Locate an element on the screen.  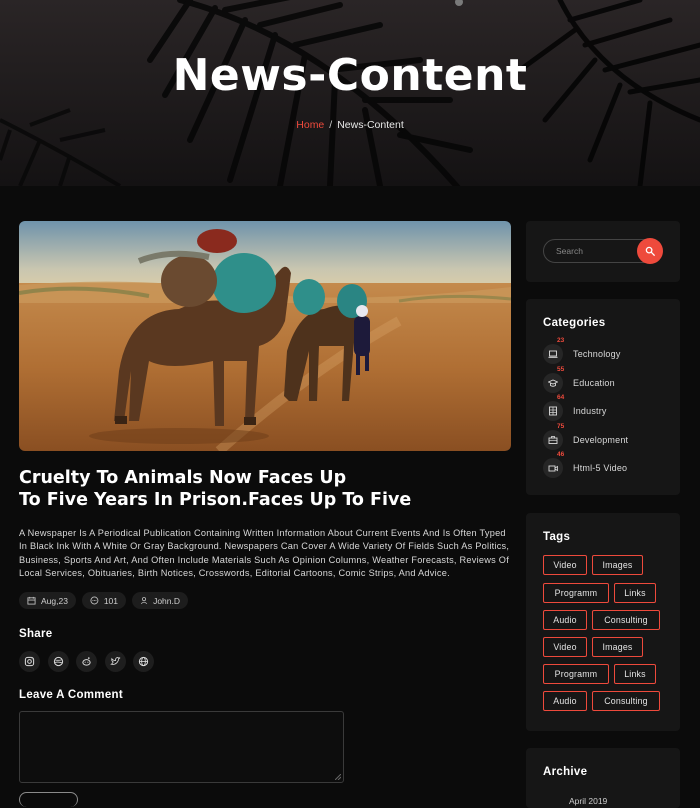
meta-date-text: Aug,23 is located at coordinates (54, 600).